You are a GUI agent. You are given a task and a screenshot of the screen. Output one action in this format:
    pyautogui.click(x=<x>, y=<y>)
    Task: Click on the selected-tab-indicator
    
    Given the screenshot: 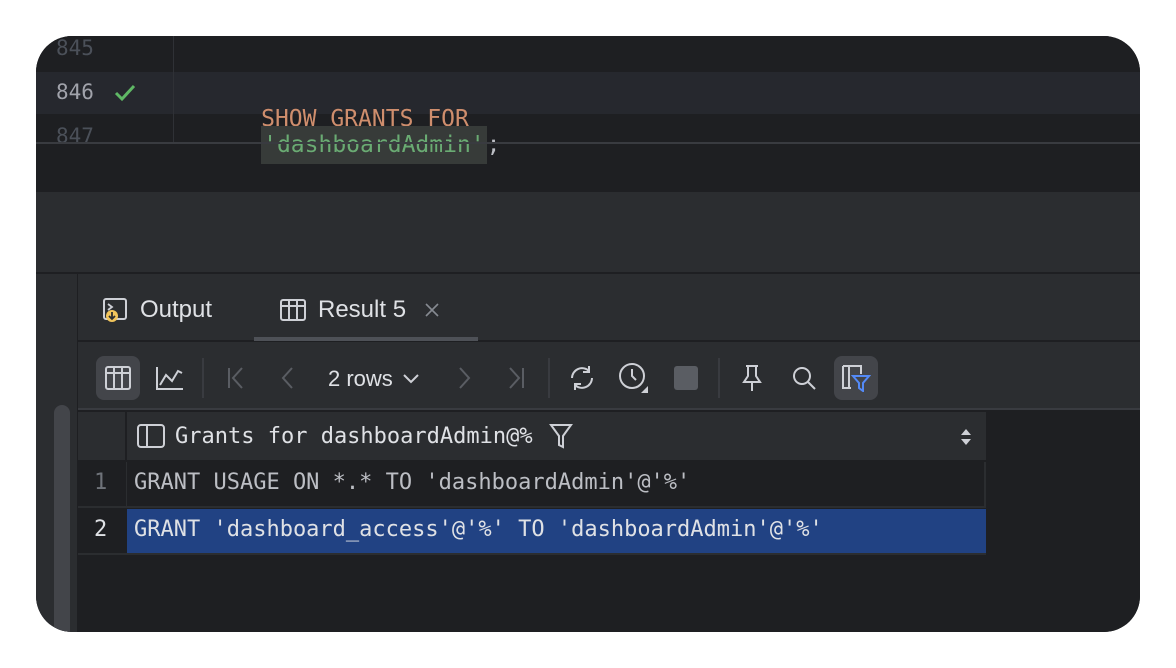 What is the action you would take?
    pyautogui.click(x=366, y=339)
    